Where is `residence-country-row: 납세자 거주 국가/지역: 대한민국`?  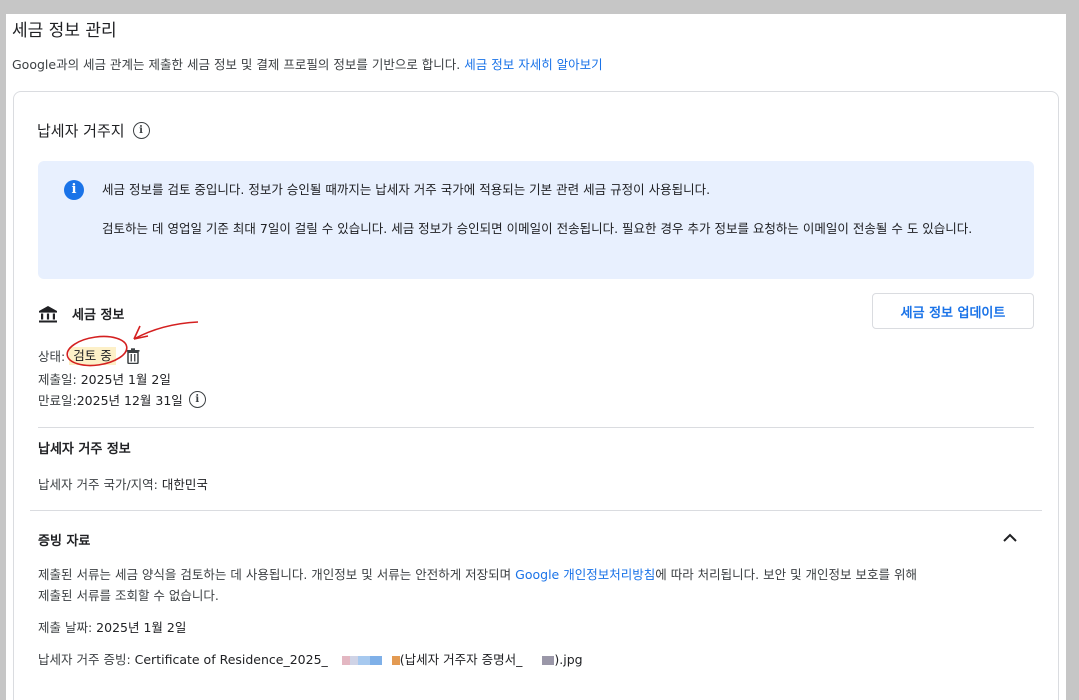
residence-country-row: 납세자 거주 국가/지역: 대한민국 is located at coordinates (123, 483).